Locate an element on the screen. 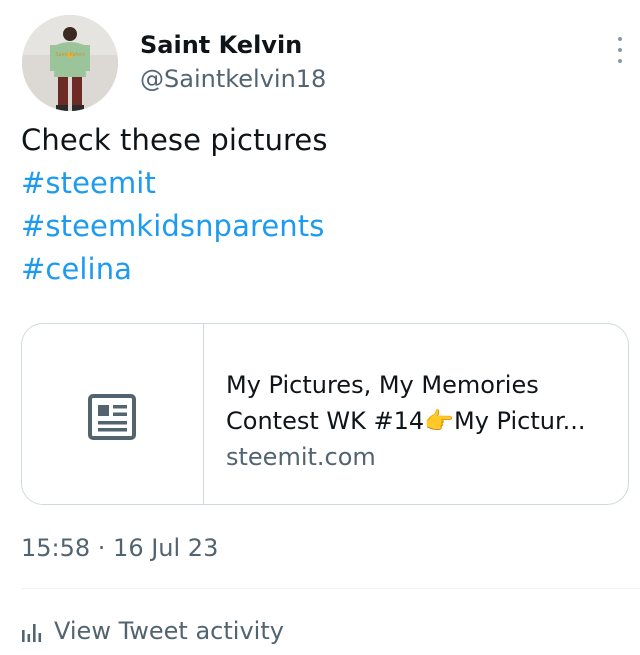 Image resolution: width=640 pixels, height=655 pixels. hashtag-link: #steemit is located at coordinates (174, 183).